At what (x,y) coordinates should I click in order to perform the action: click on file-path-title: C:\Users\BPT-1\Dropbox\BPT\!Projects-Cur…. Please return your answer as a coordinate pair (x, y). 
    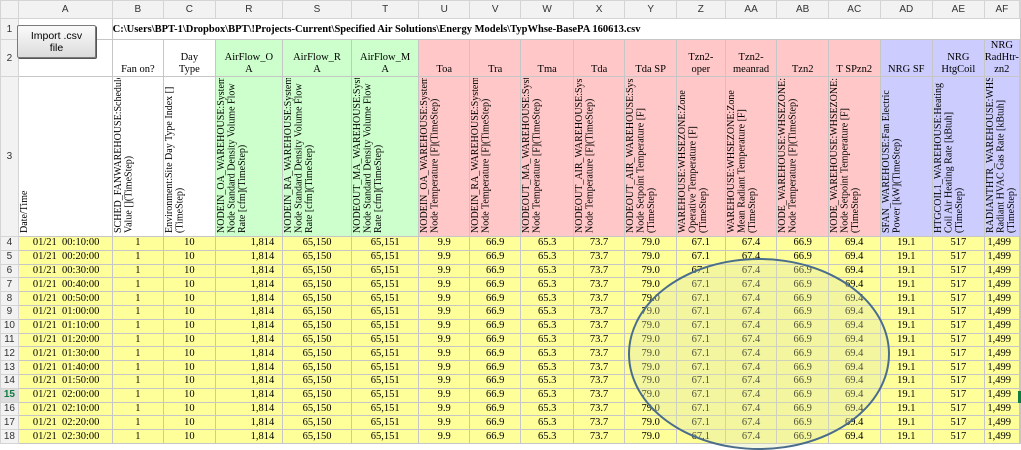
    Looking at the image, I should click on (566, 29).